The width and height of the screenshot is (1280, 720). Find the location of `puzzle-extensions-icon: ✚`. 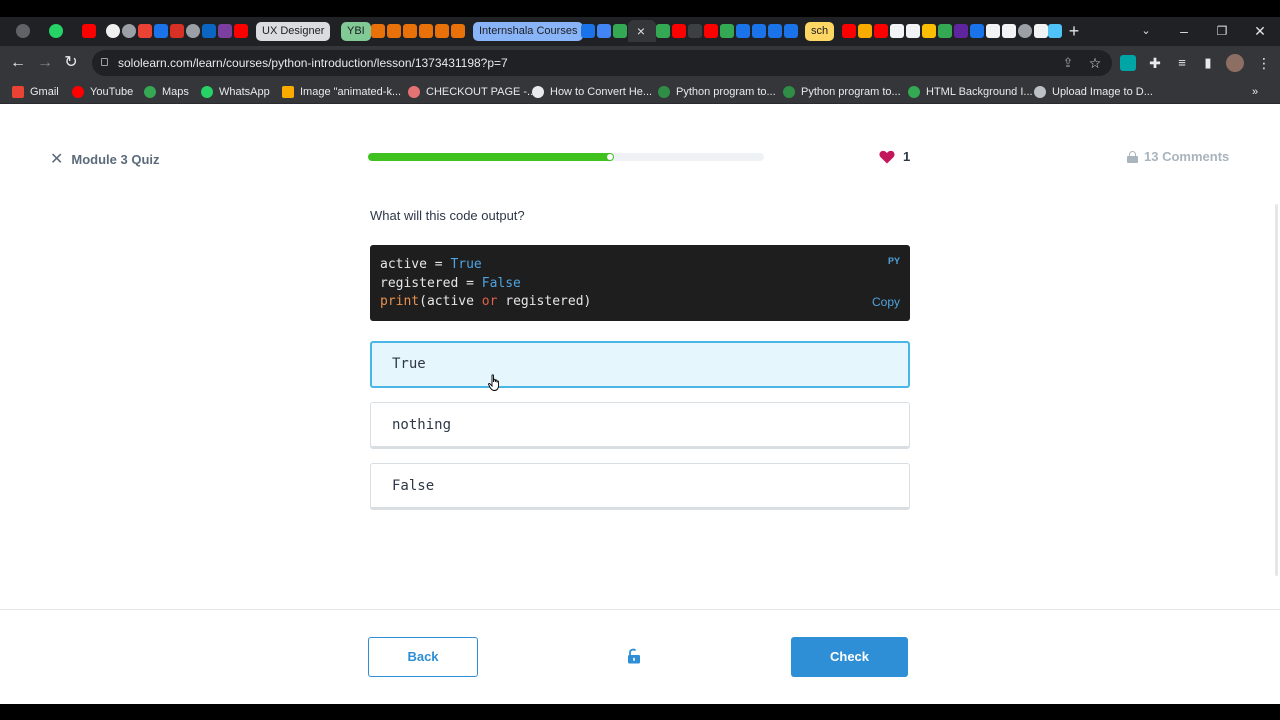

puzzle-extensions-icon: ✚ is located at coordinates (1155, 63).